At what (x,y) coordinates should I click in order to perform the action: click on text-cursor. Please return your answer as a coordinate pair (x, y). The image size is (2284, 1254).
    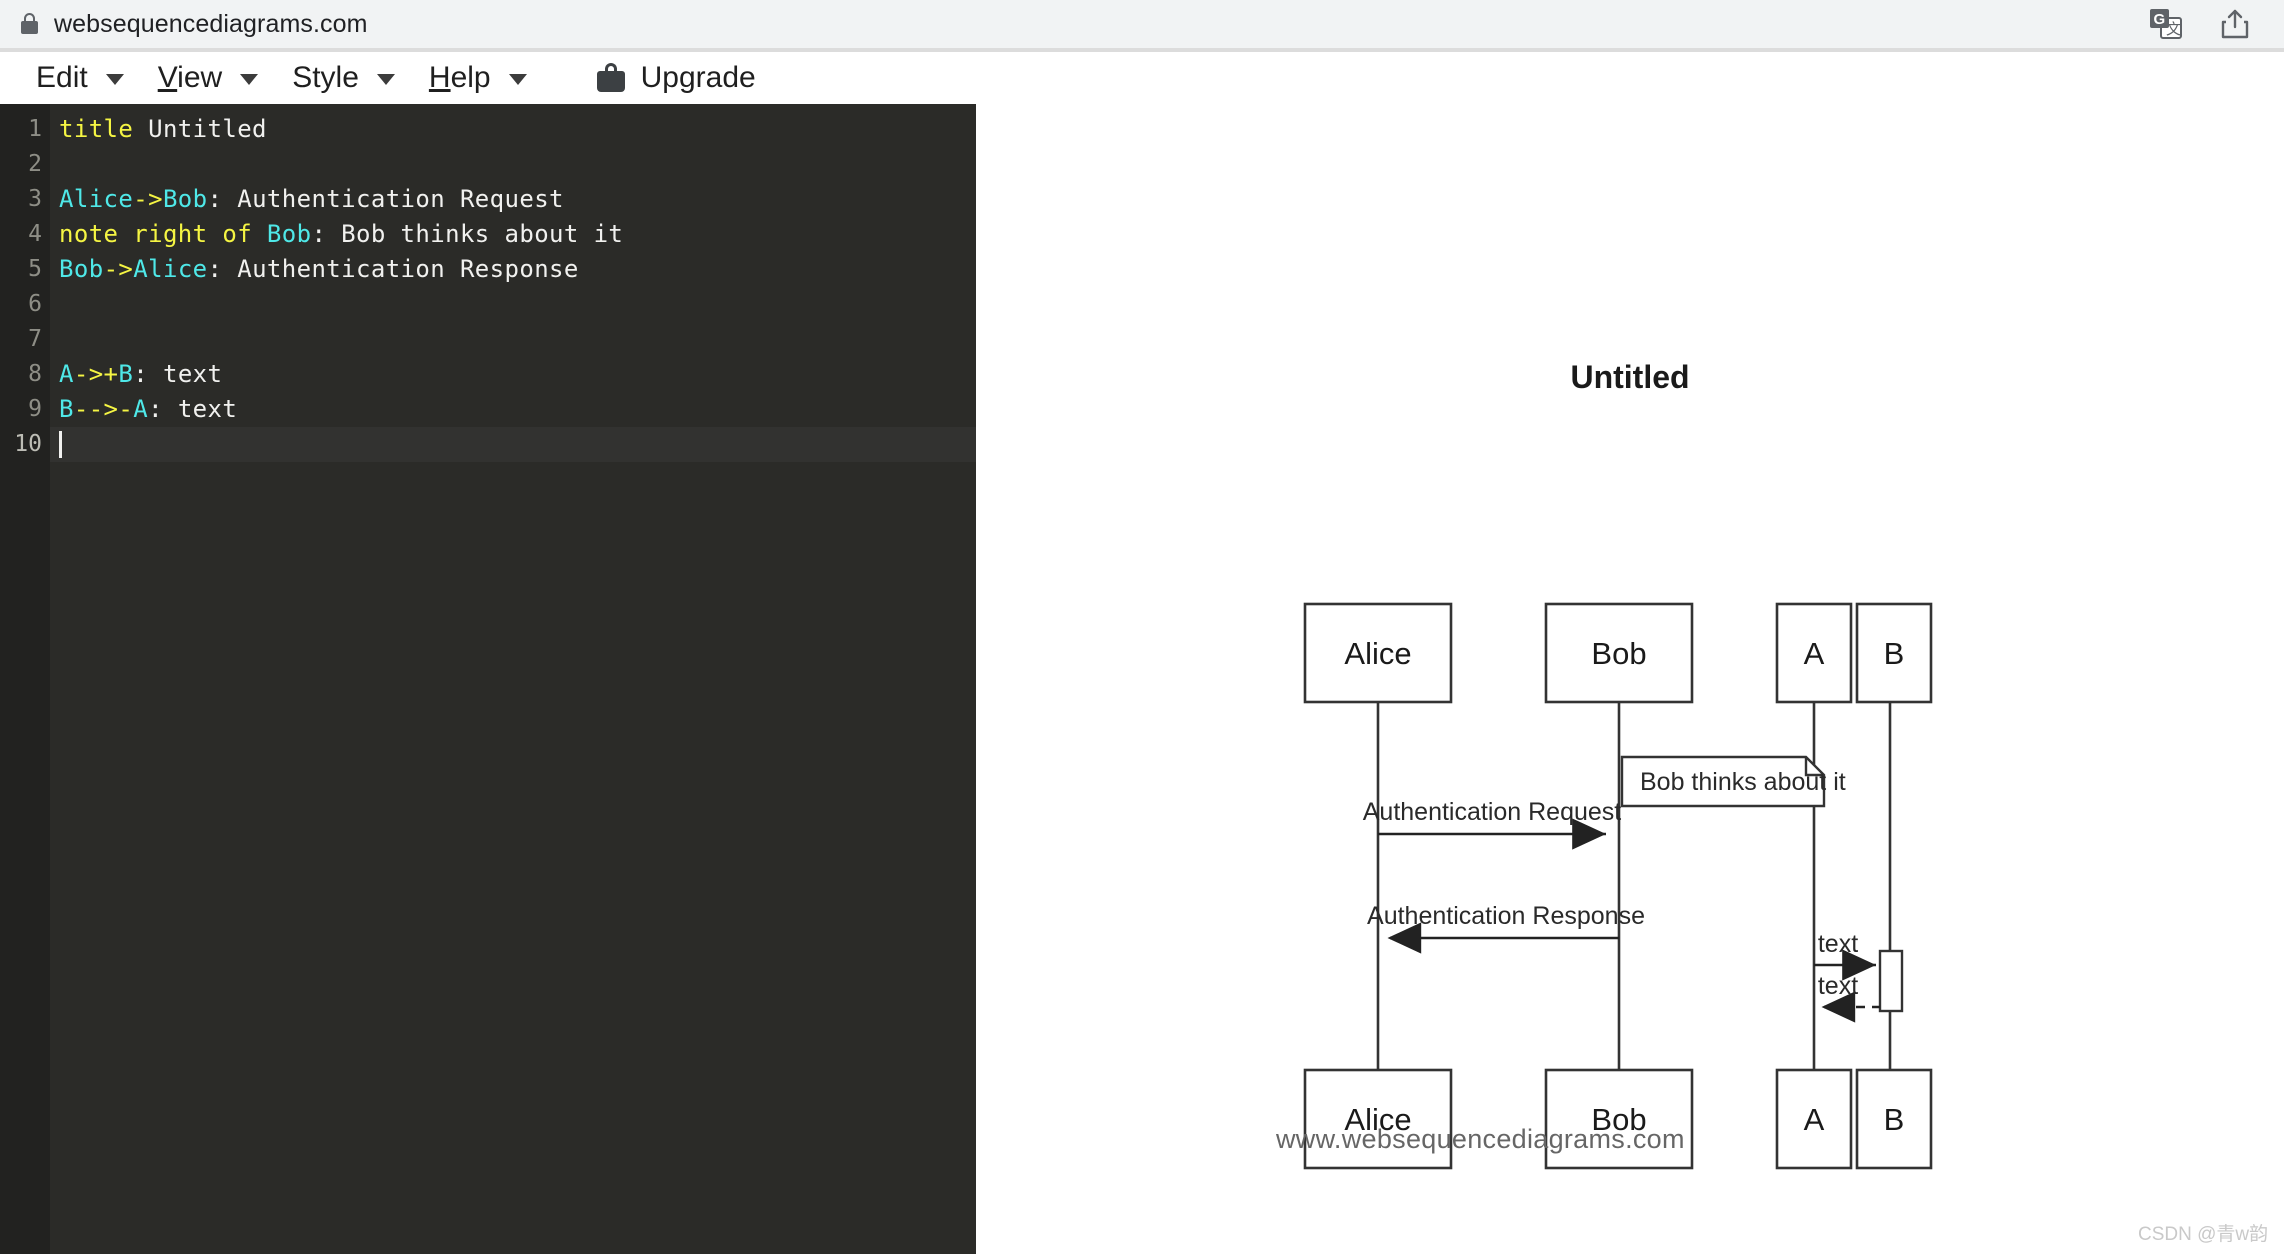
    Looking at the image, I should click on (60, 444).